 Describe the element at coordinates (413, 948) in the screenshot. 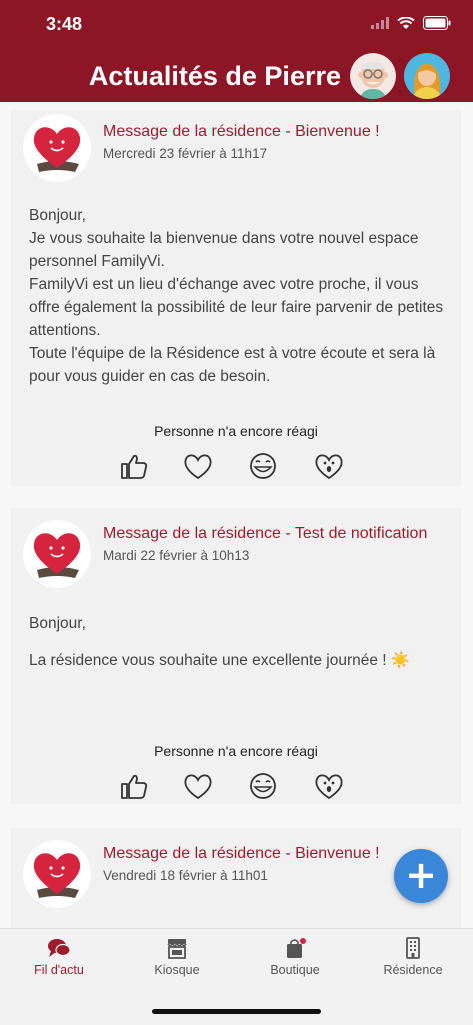

I see `building-icon` at that location.